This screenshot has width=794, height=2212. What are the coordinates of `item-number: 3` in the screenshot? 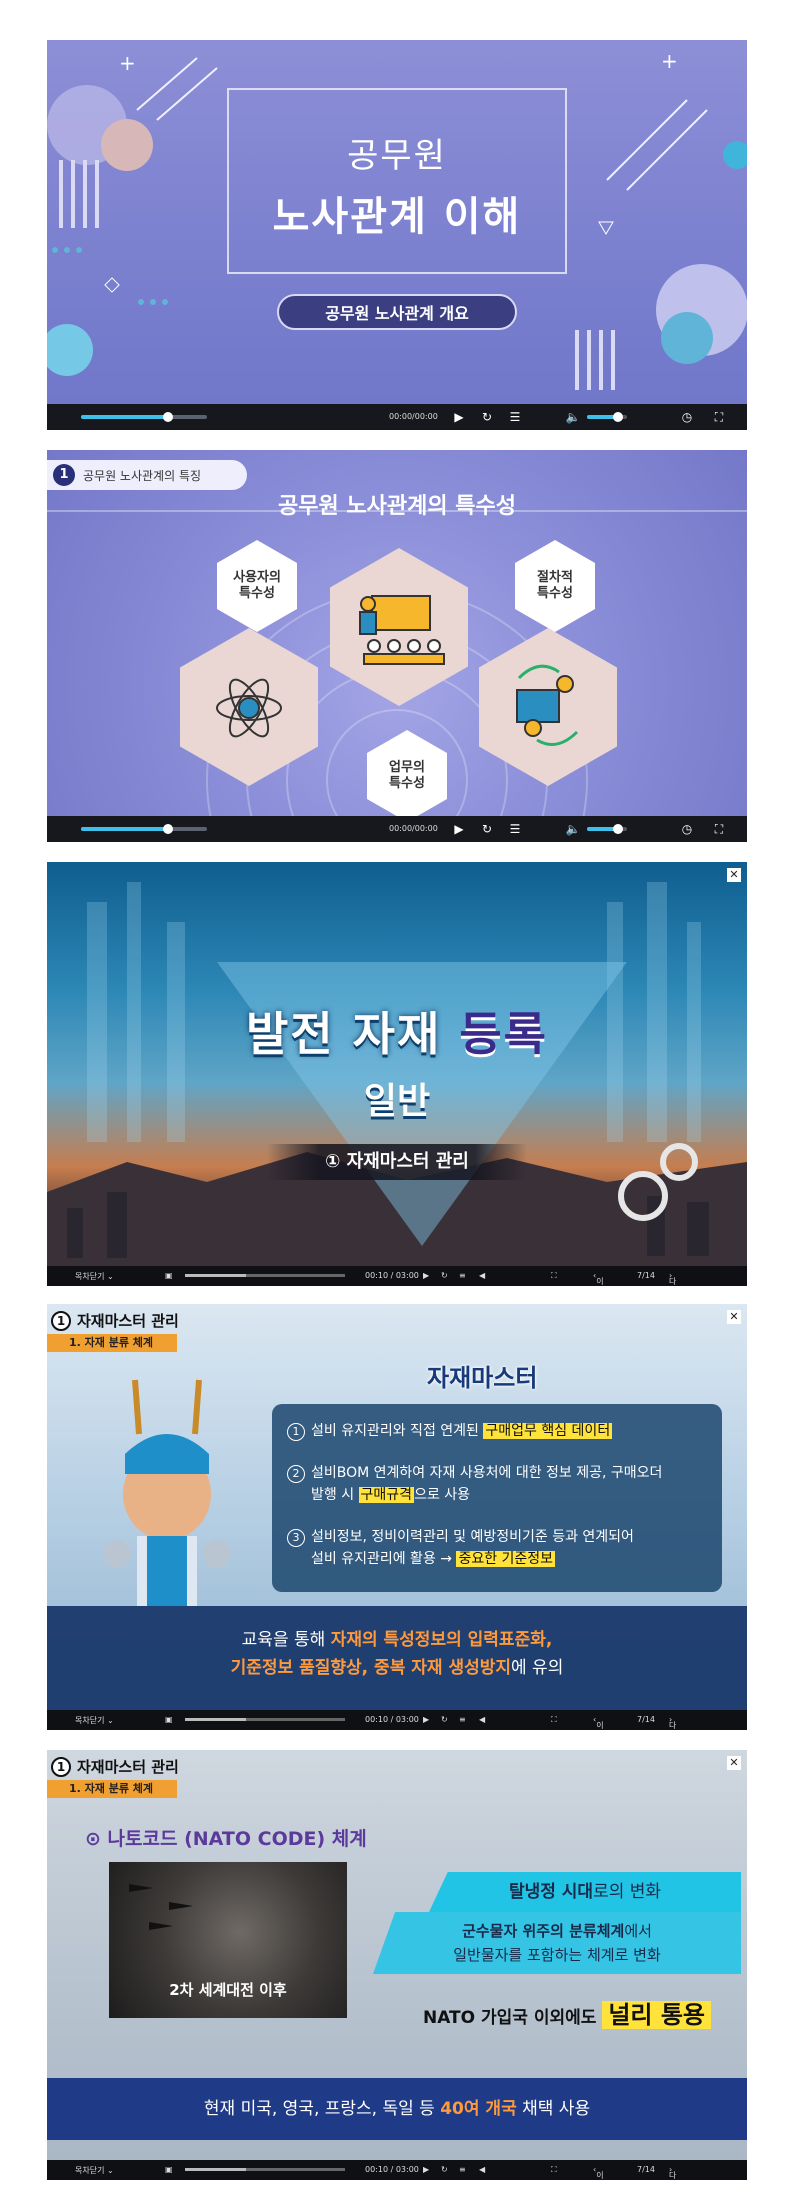 It's located at (296, 1538).